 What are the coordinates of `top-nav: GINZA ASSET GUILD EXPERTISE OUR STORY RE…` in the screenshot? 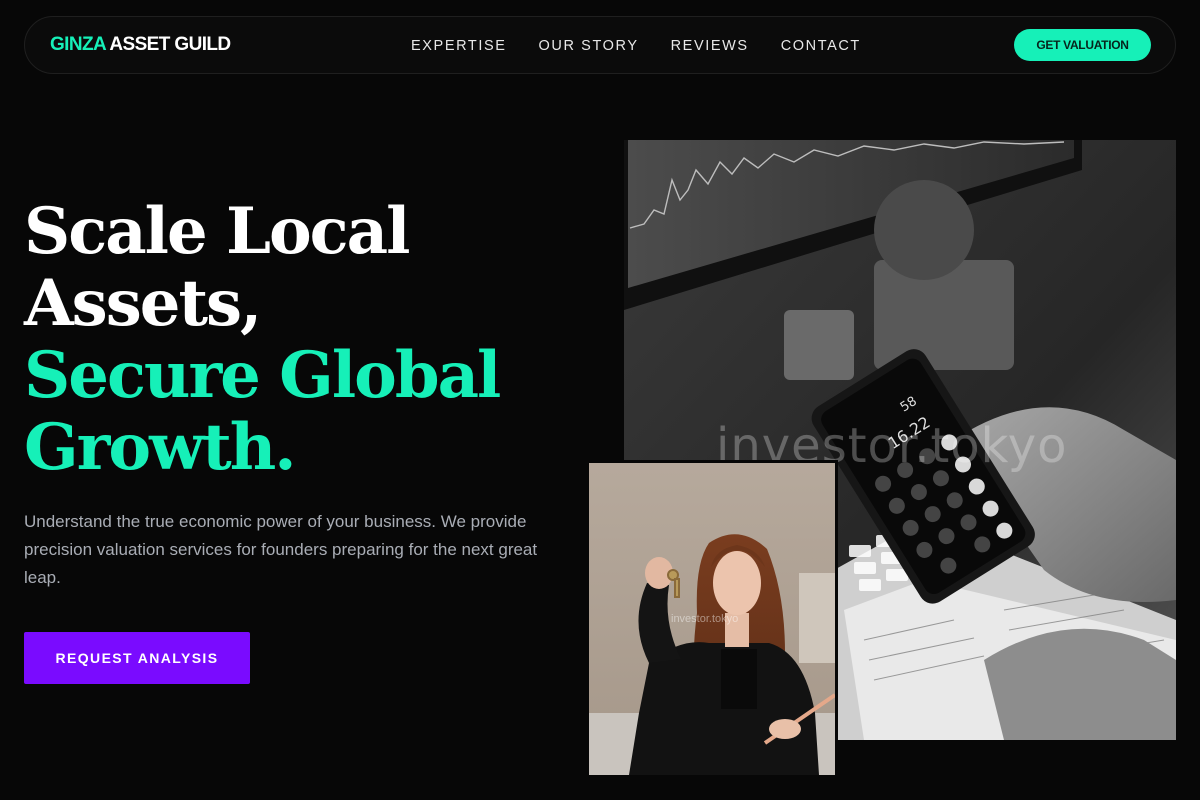 It's located at (600, 45).